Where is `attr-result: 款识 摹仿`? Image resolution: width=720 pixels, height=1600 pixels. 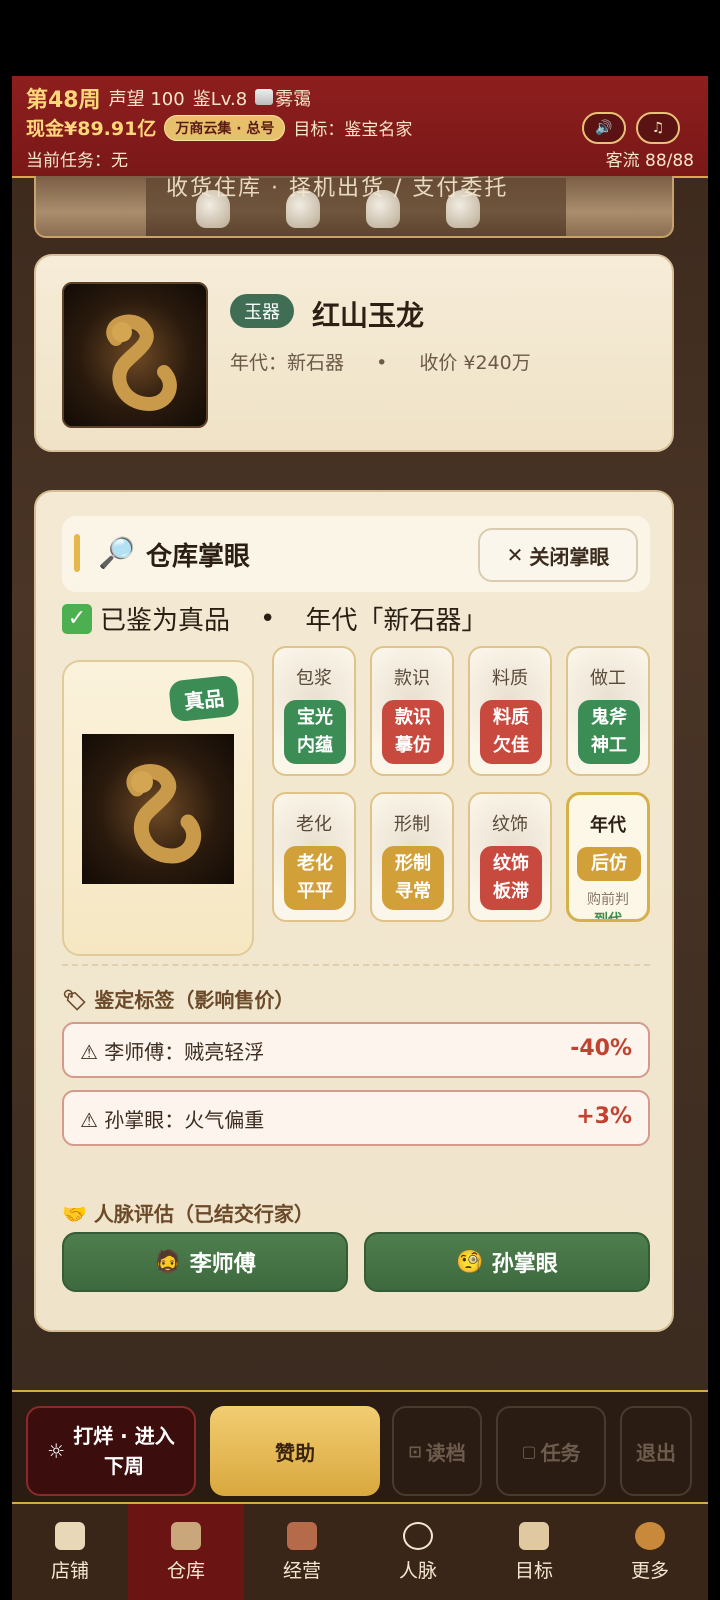
attr-result: 款识 摹仿 is located at coordinates (413, 732).